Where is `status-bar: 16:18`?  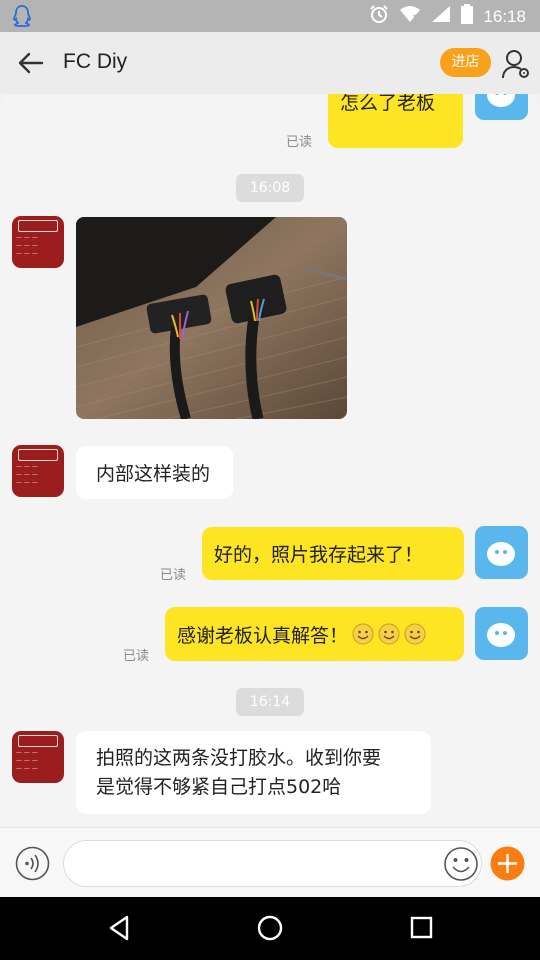
status-bar: 16:18 is located at coordinates (270, 16).